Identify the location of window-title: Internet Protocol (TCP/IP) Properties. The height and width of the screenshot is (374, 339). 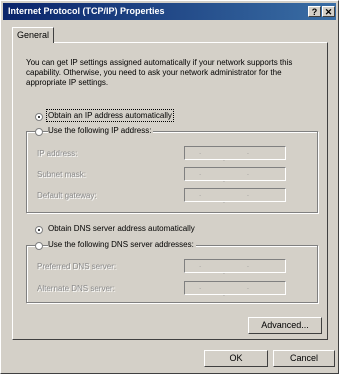
(86, 11).